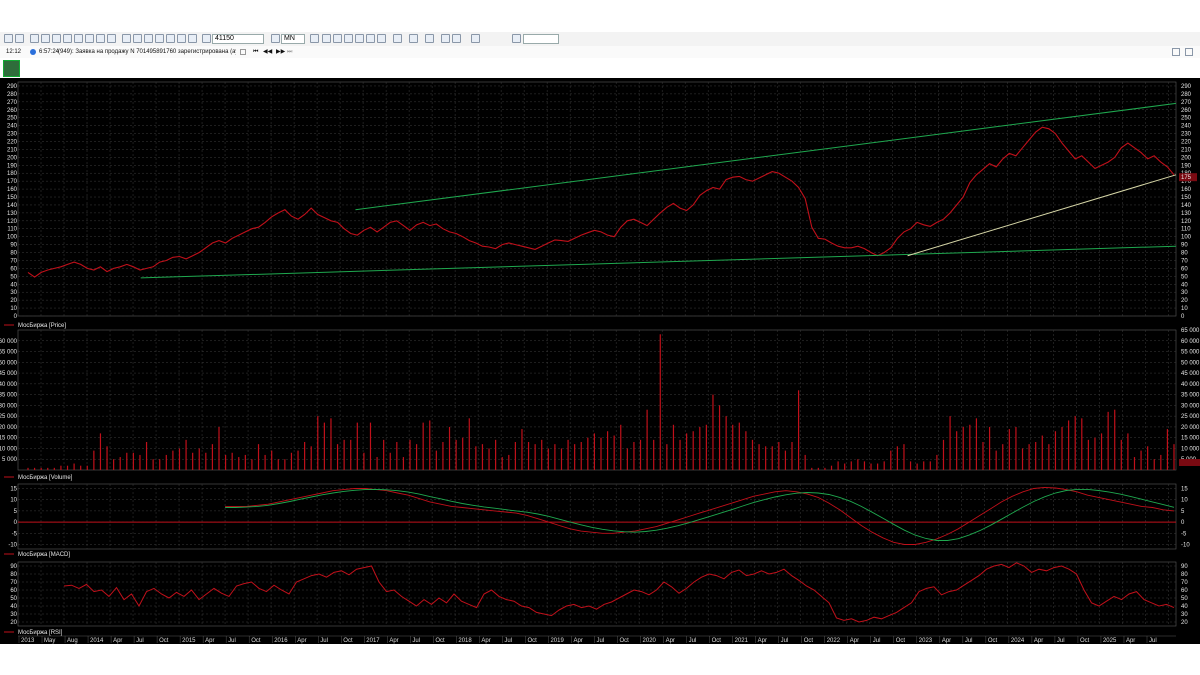 This screenshot has height=675, width=1200. What do you see at coordinates (445, 38) in the screenshot?
I see `fill-tool-icon` at bounding box center [445, 38].